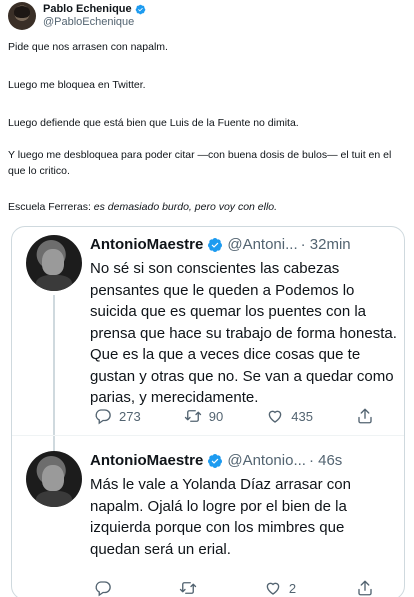 The image size is (414, 597). Describe the element at coordinates (117, 416) in the screenshot. I see `reply-button: 273` at that location.